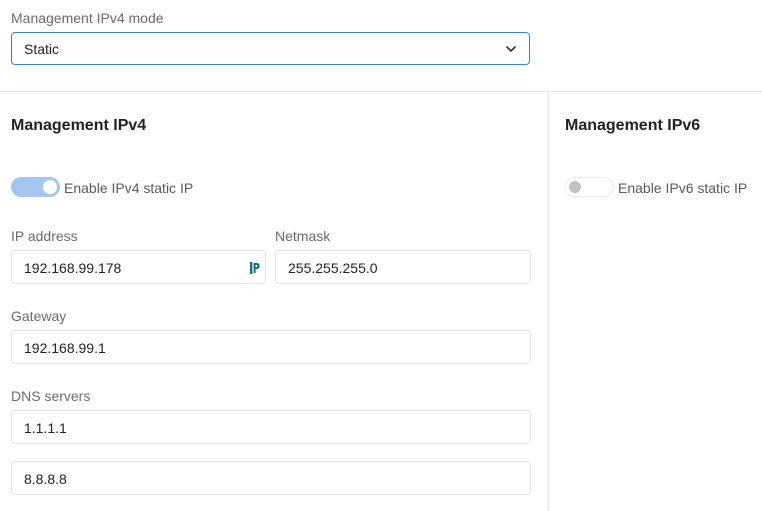 This screenshot has width=762, height=511. What do you see at coordinates (79, 125) in the screenshot?
I see `ipv4-section-title: Management IPv4` at bounding box center [79, 125].